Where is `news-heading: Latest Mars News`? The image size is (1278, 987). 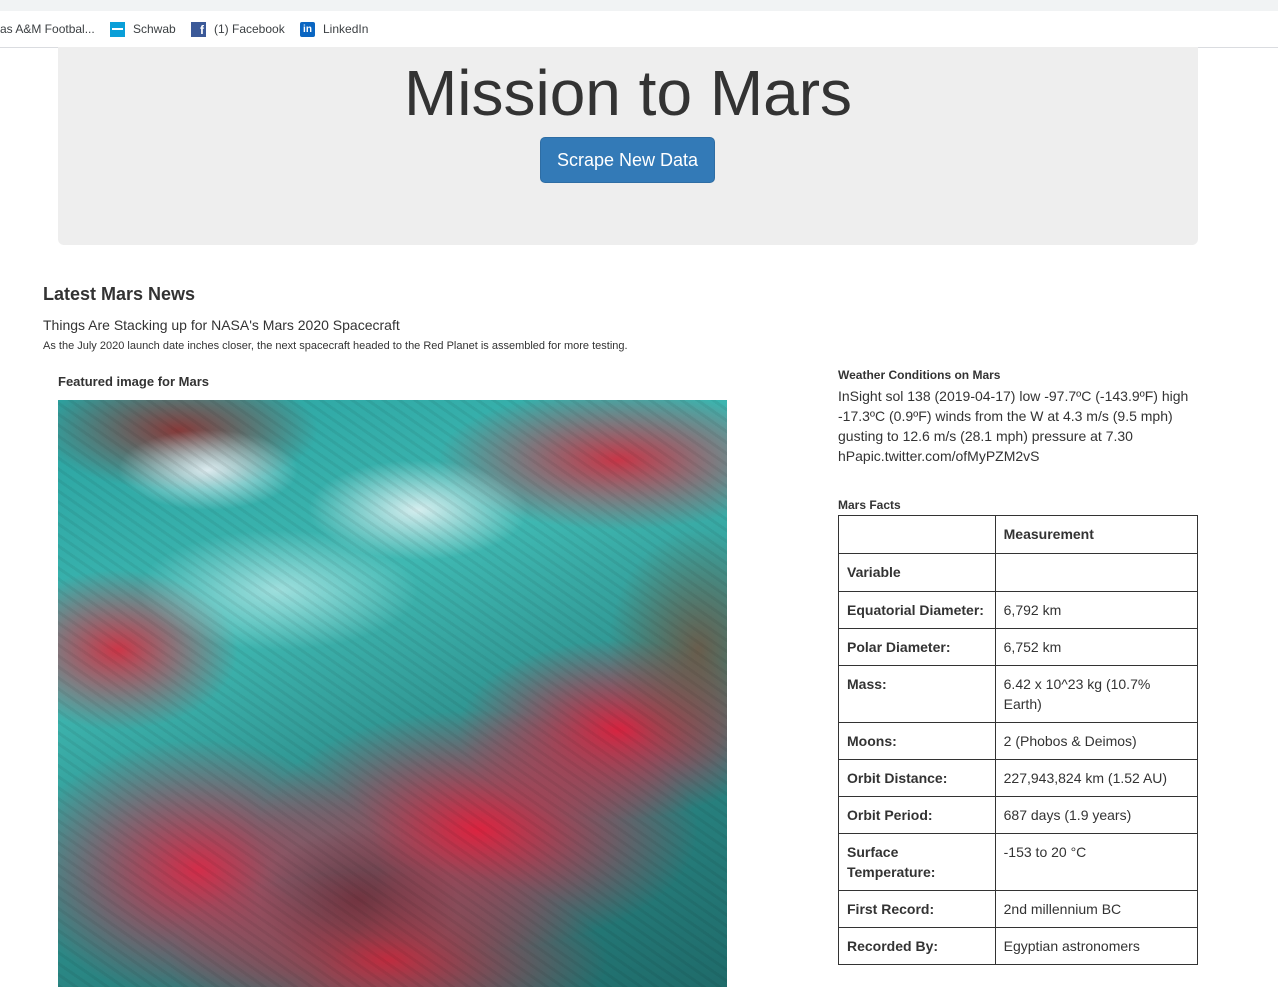
news-heading: Latest Mars News is located at coordinates (119, 294).